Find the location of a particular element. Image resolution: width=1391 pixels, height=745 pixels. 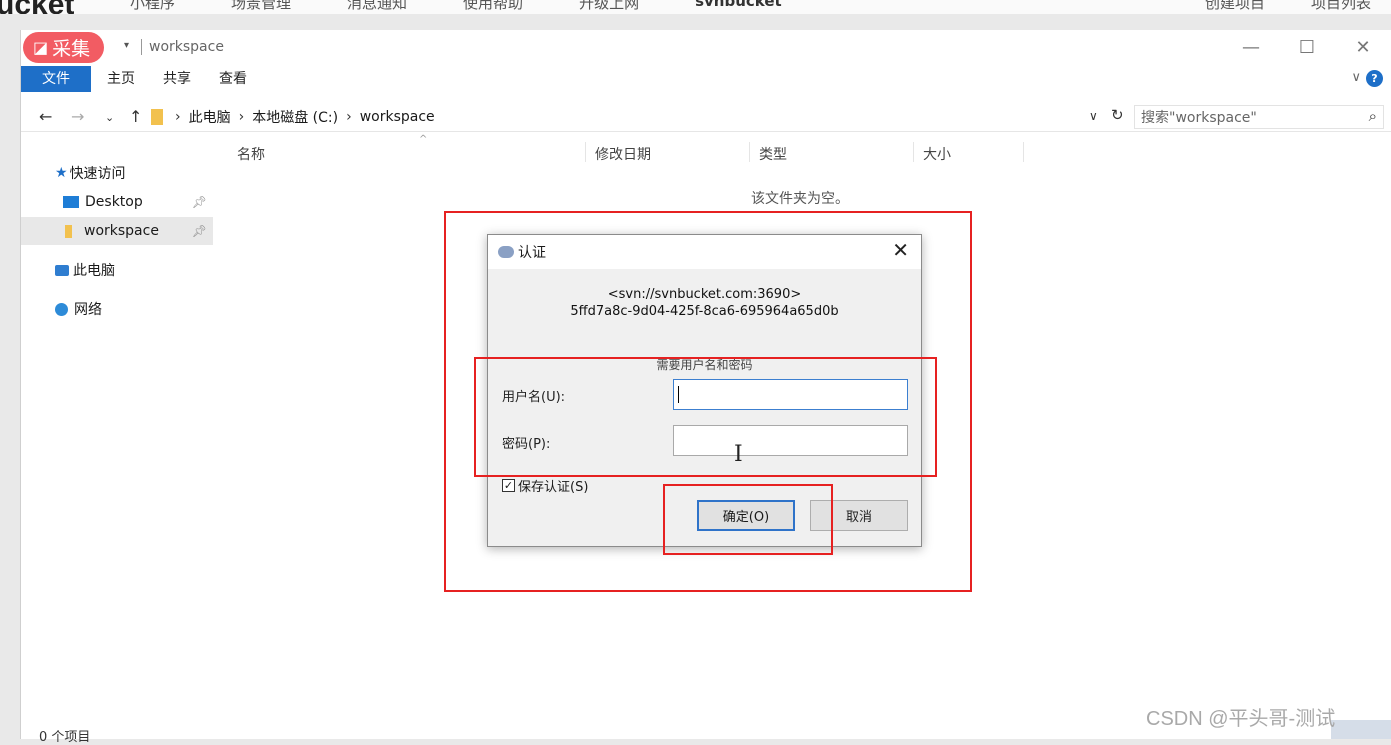

background-nav-item: 使用帮助 is located at coordinates (493, 6).